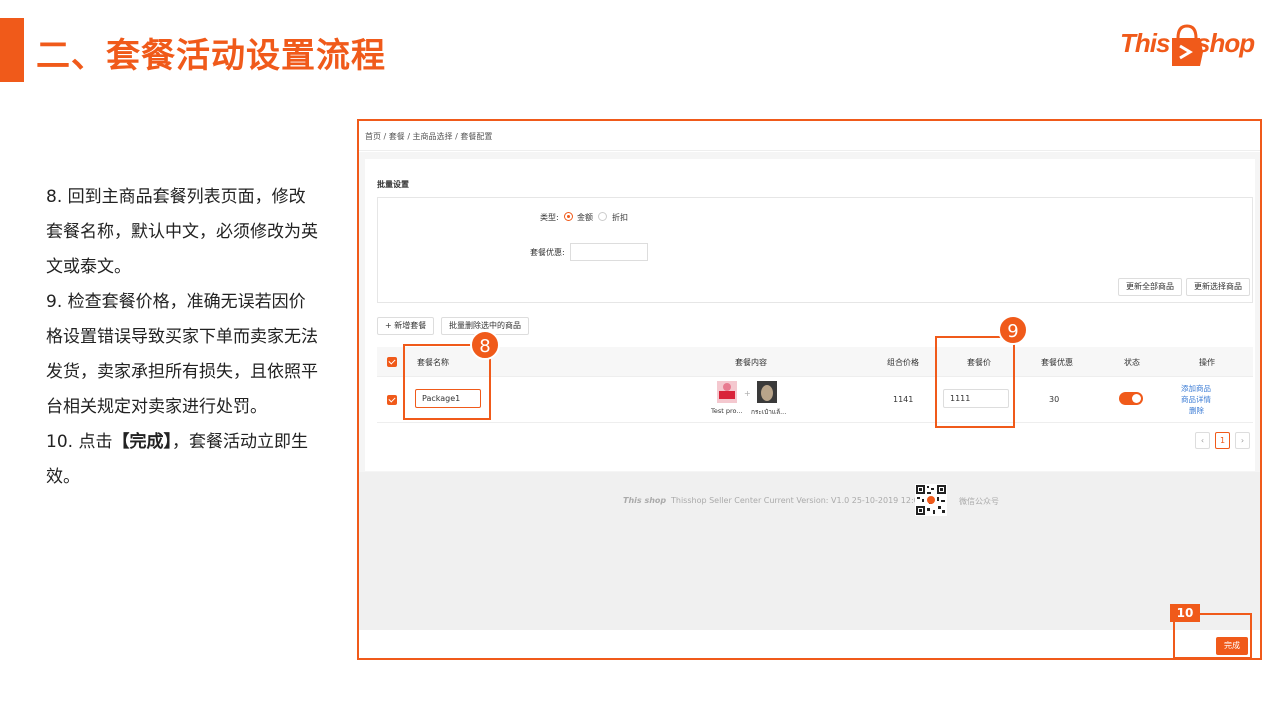  I want to click on plus-icon: +, so click(747, 393).